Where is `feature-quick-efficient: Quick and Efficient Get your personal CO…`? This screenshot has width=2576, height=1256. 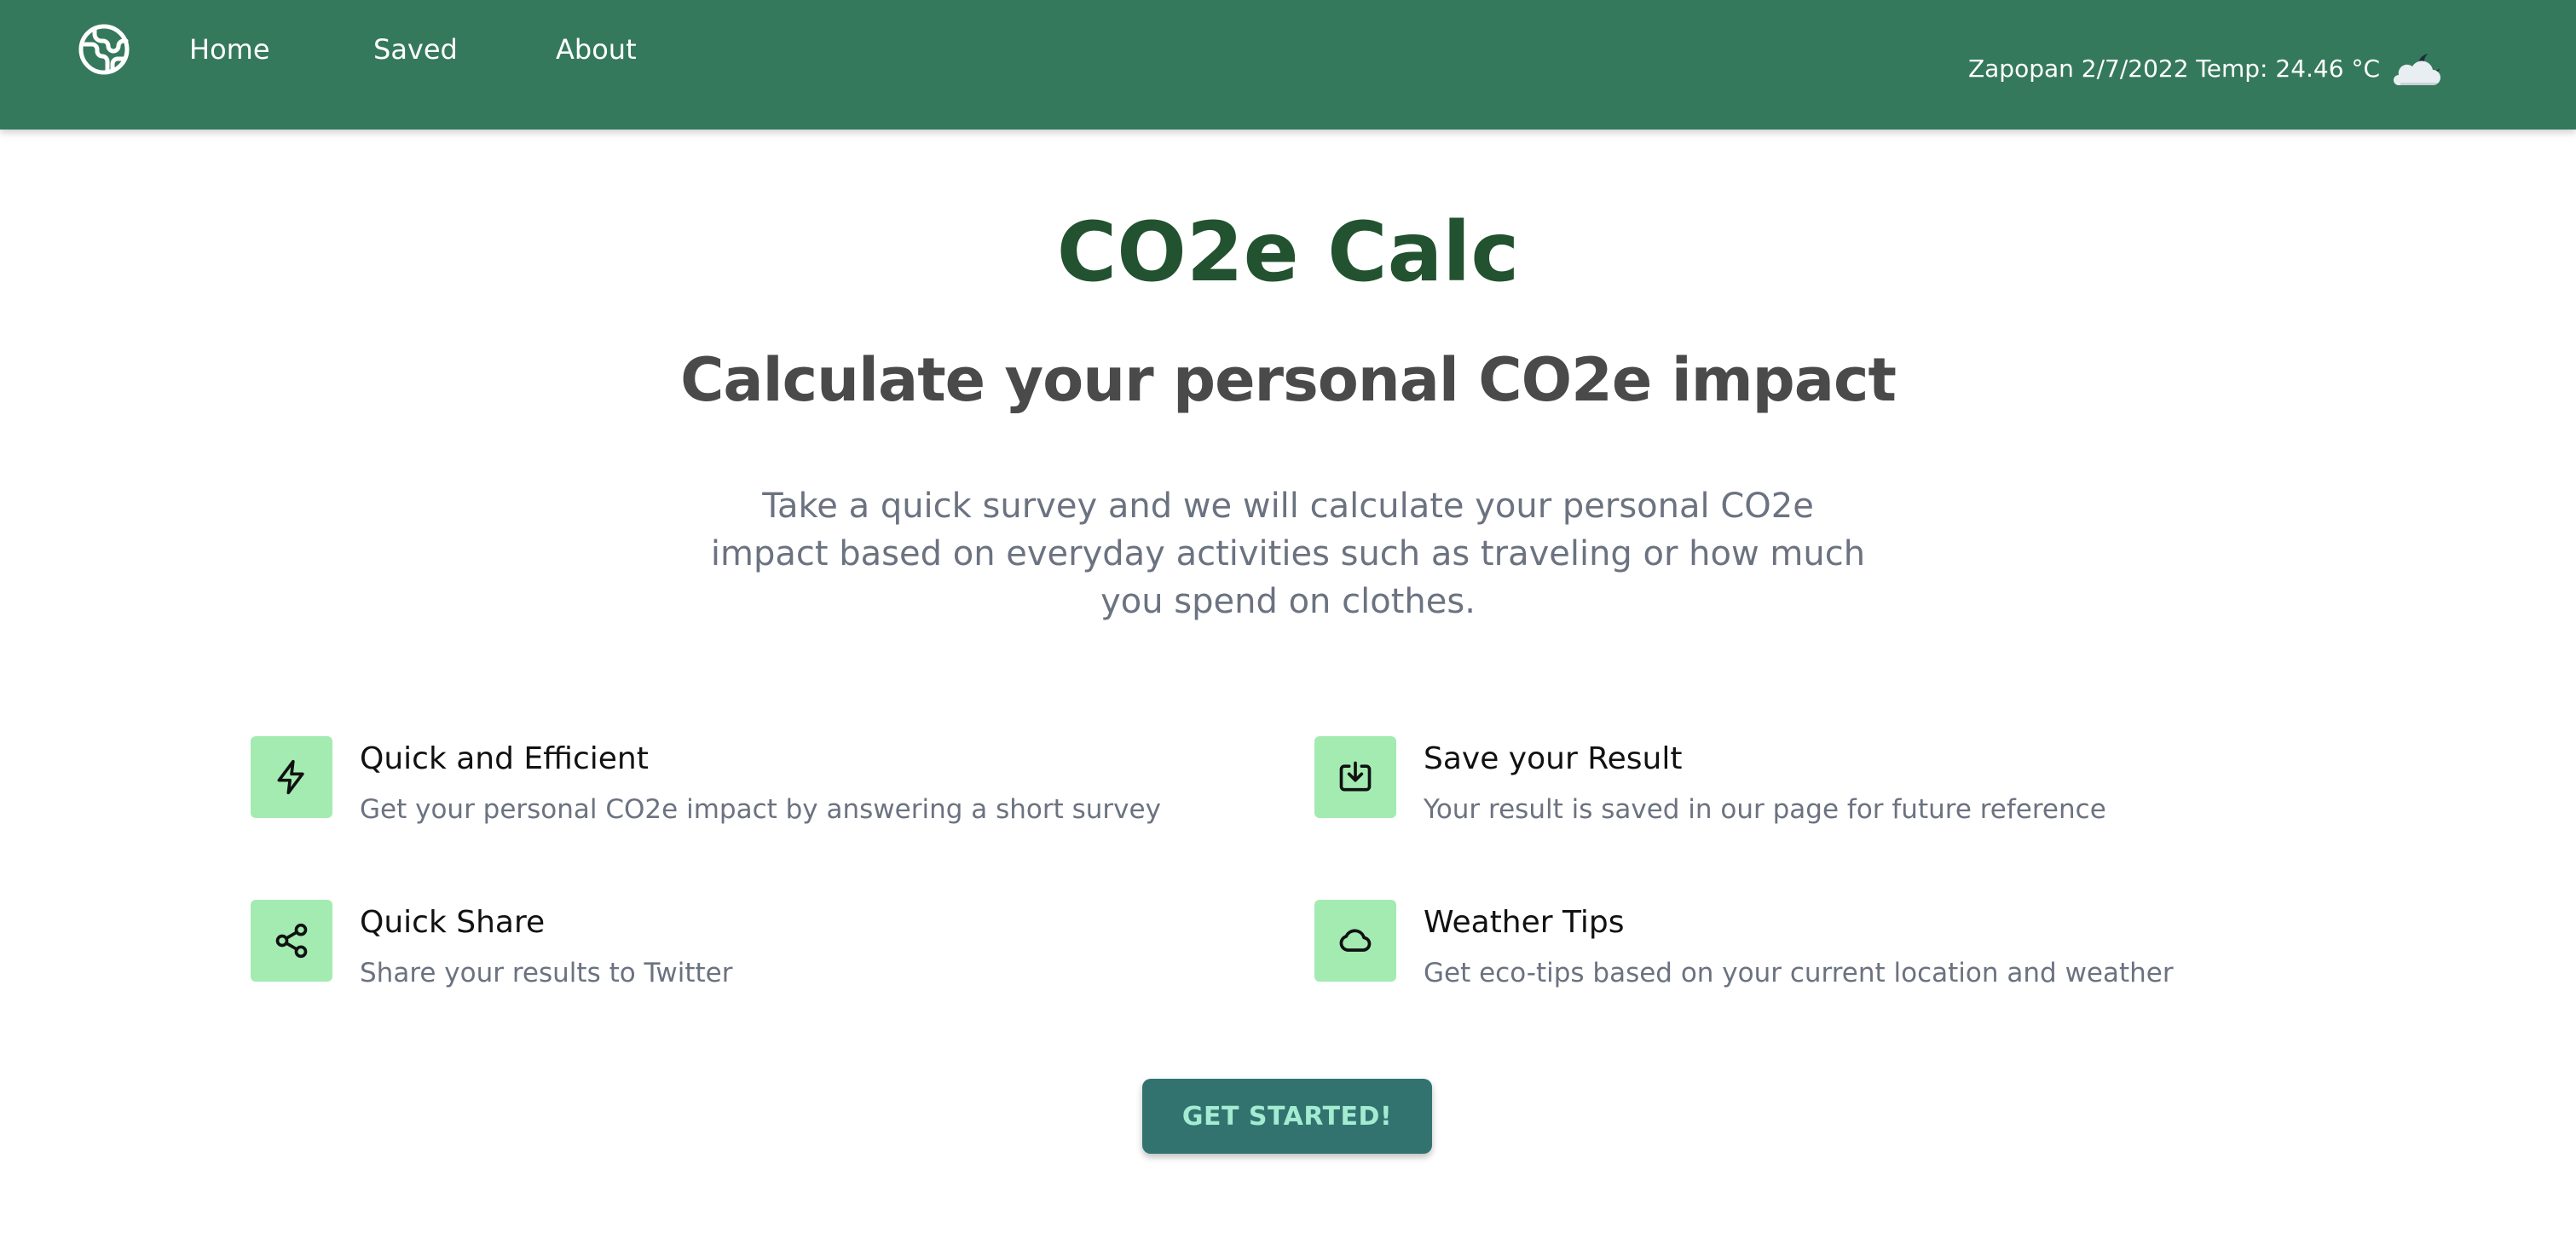
feature-quick-efficient: Quick and Efficient Get your personal CO… is located at coordinates (706, 782).